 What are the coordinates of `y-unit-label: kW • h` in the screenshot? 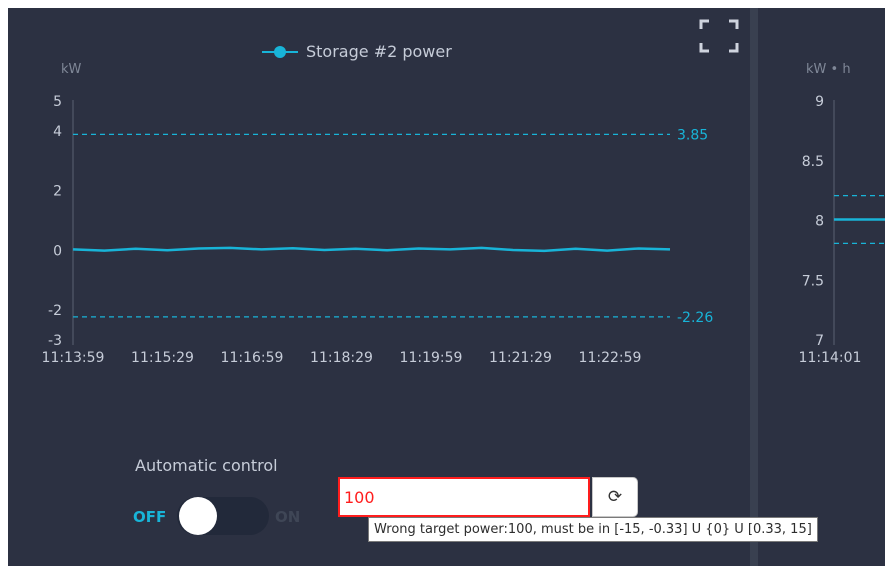 It's located at (828, 69).